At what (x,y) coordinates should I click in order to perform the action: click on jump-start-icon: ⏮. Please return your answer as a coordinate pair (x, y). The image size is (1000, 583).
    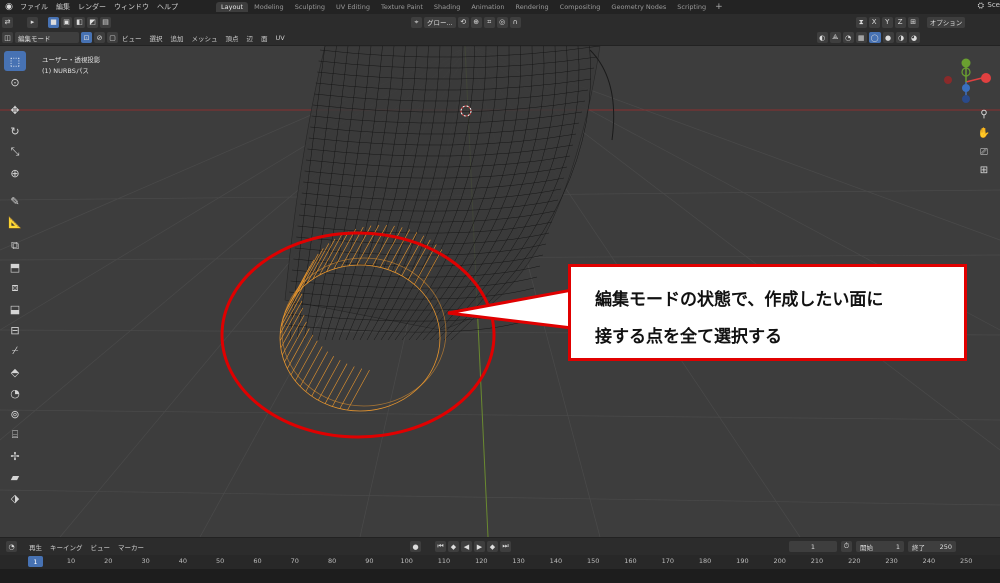
    Looking at the image, I should click on (440, 546).